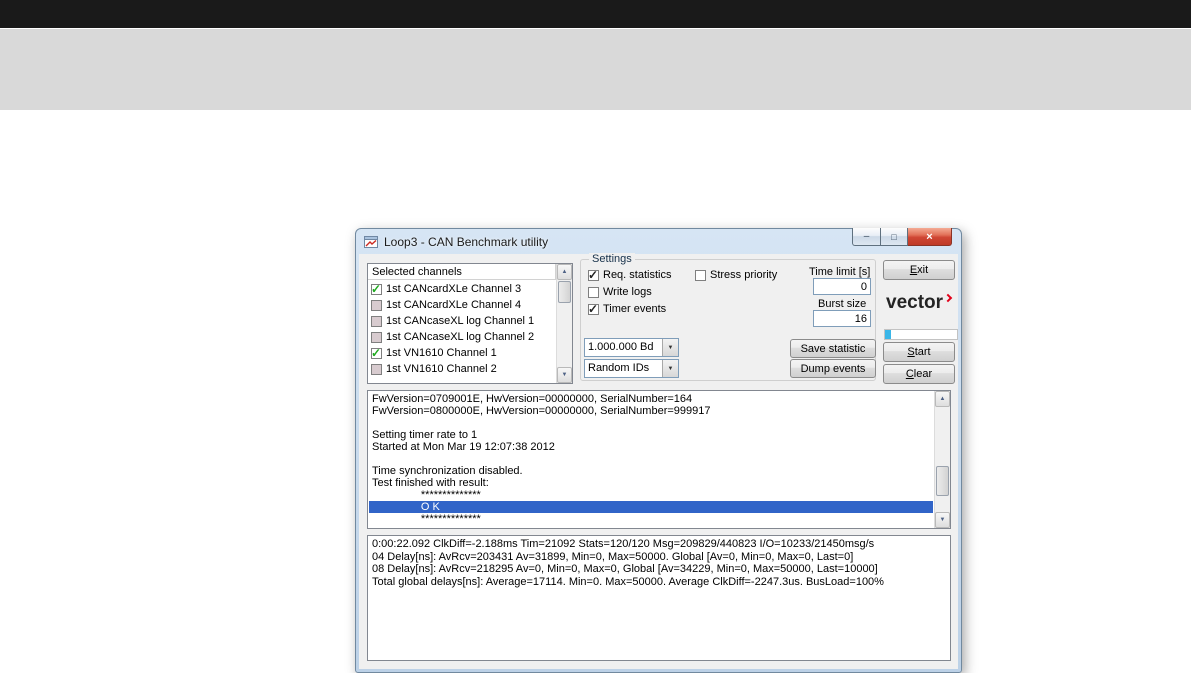  Describe the element at coordinates (948, 297) in the screenshot. I see `vector-arrow-icon` at that location.